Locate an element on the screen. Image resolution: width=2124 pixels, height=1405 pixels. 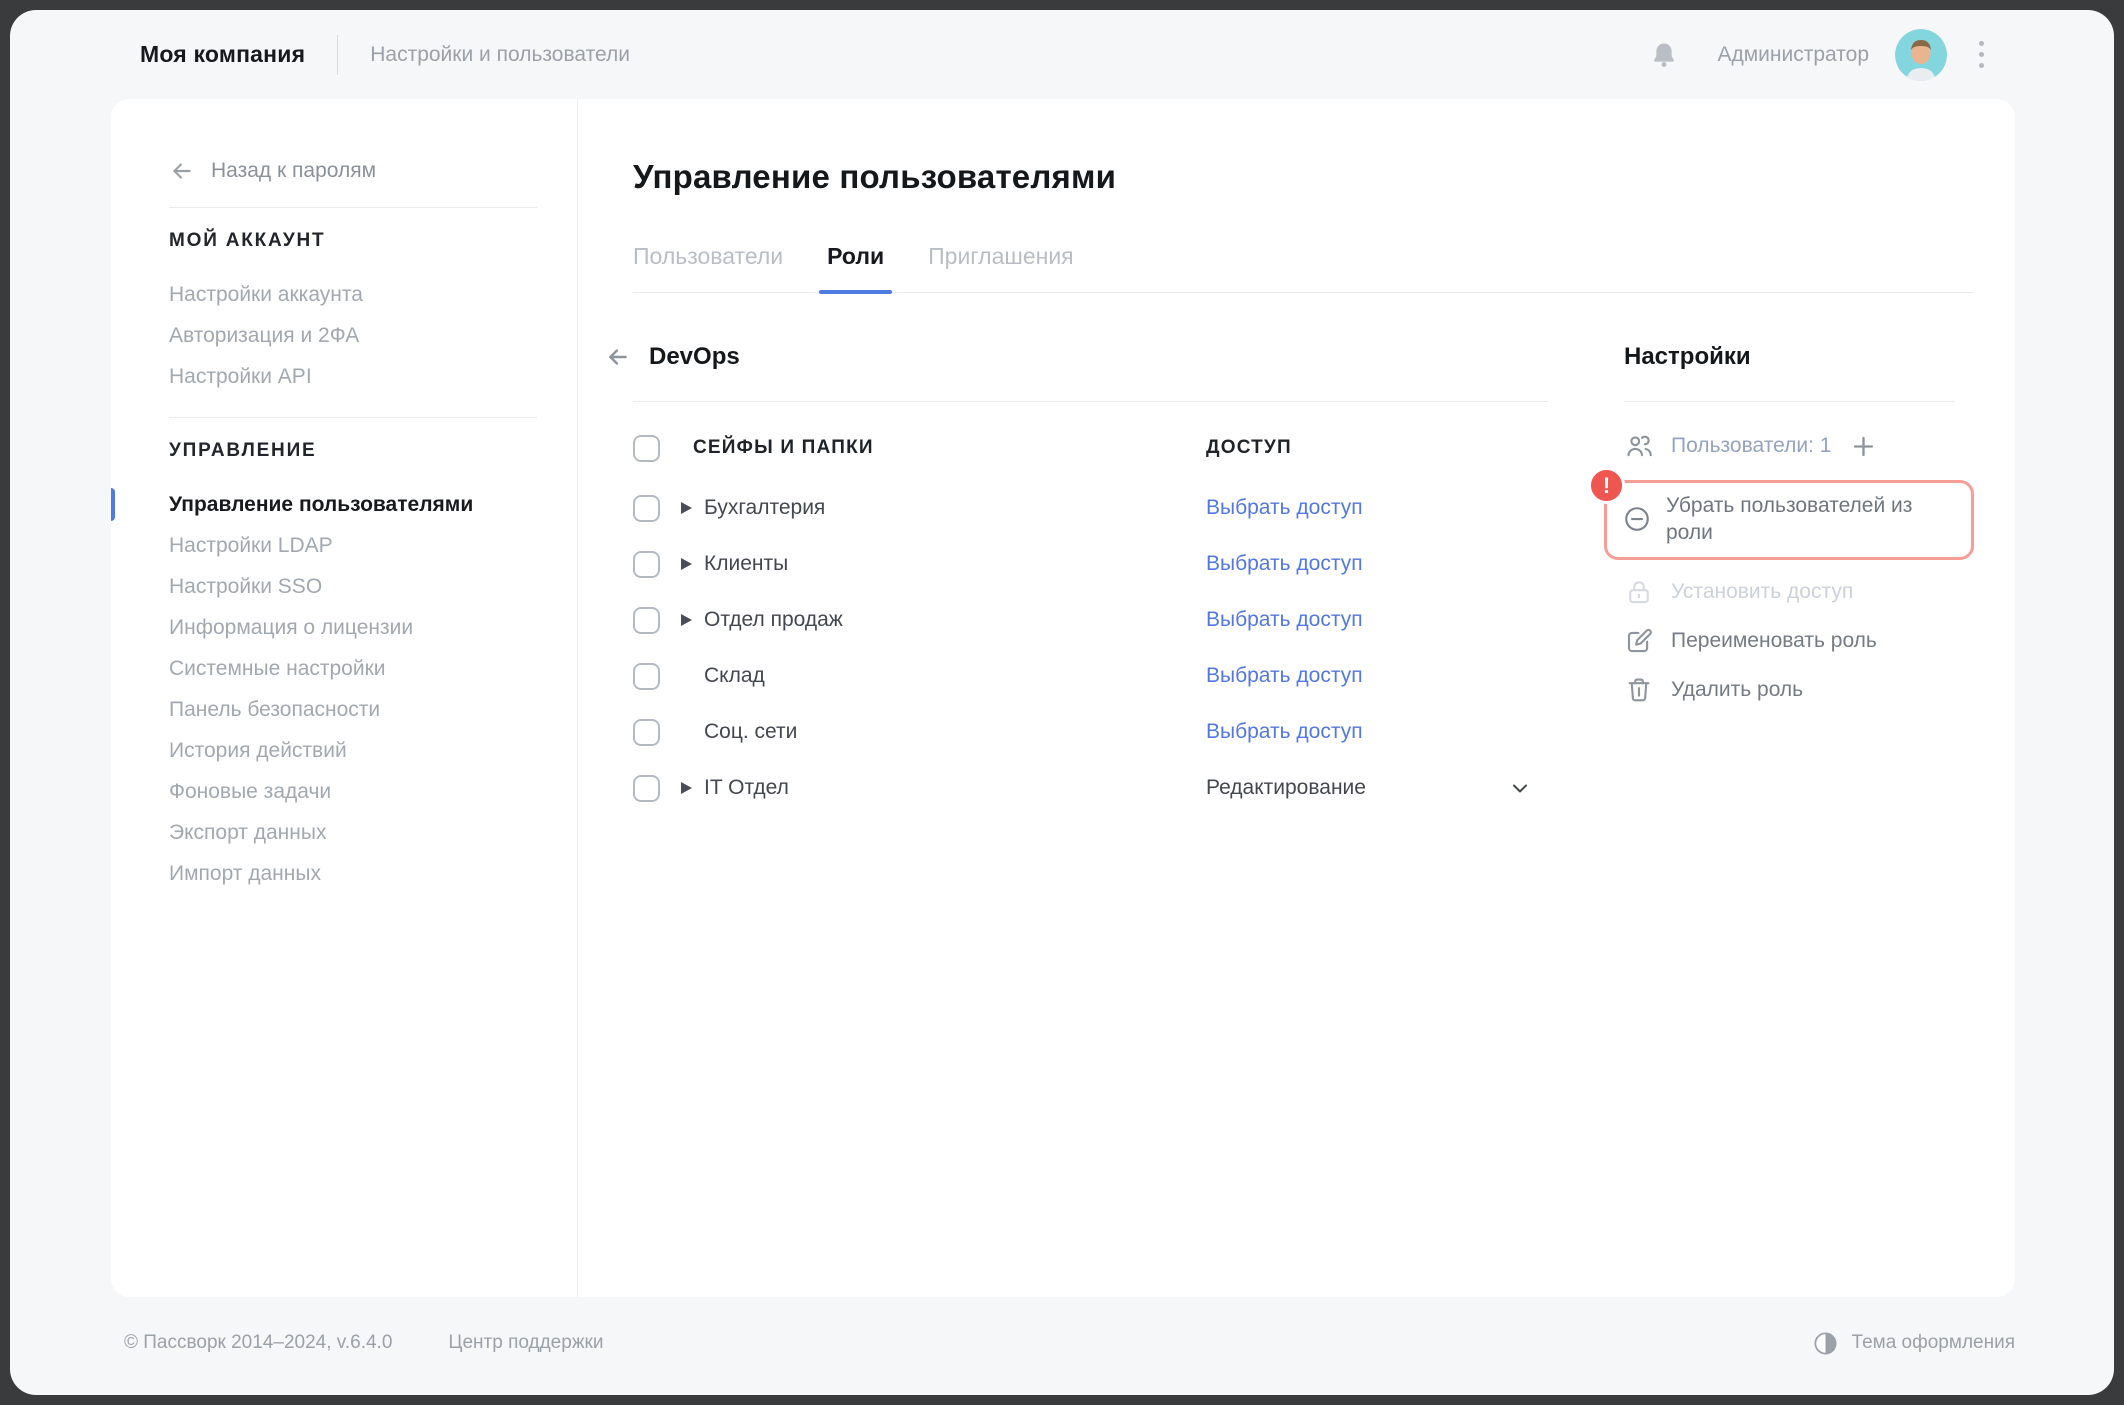
tabs: Пользователи Роли Приглашения is located at coordinates (1303, 268).